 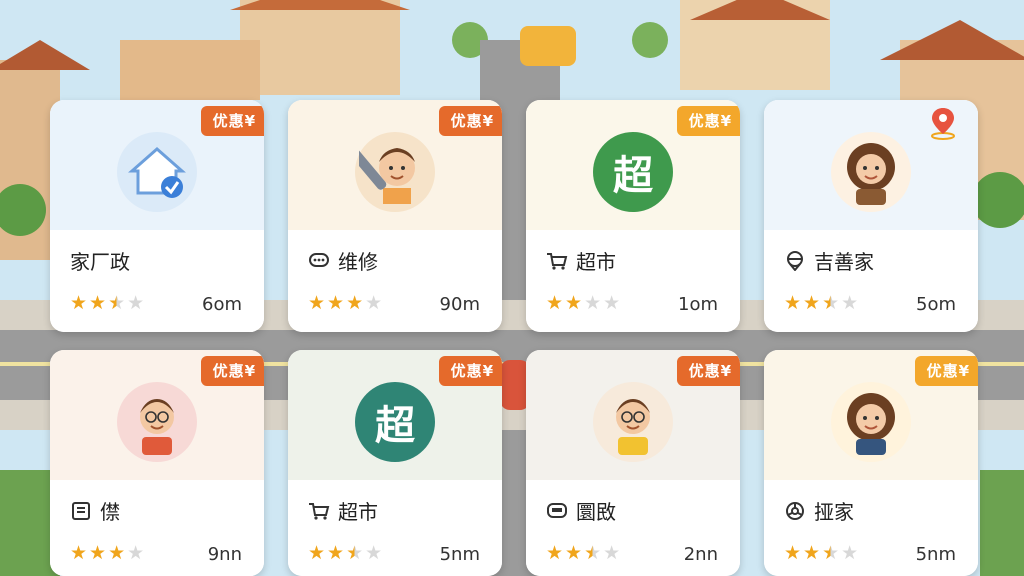 What do you see at coordinates (395, 463) in the screenshot?
I see `service-card-supermarket-2: 优惠¥ 超 超市 ★ ★ ★ ★ 5nm` at bounding box center [395, 463].